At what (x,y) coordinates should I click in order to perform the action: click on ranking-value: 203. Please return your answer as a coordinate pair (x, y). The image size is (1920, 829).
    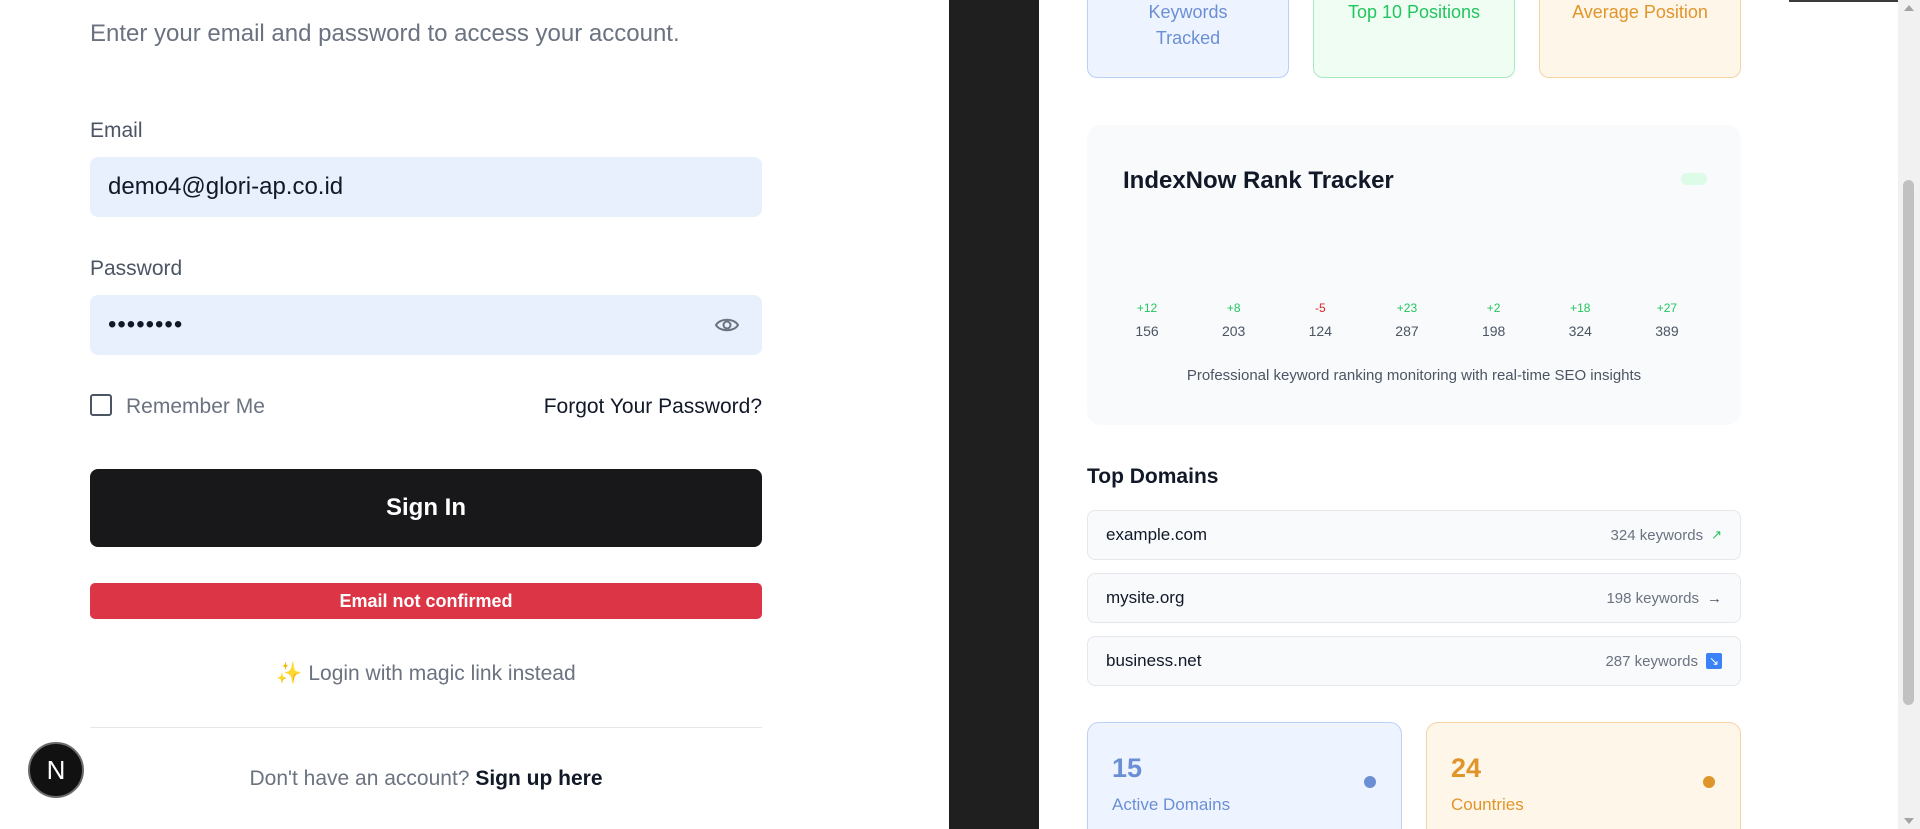
    Looking at the image, I should click on (1233, 331).